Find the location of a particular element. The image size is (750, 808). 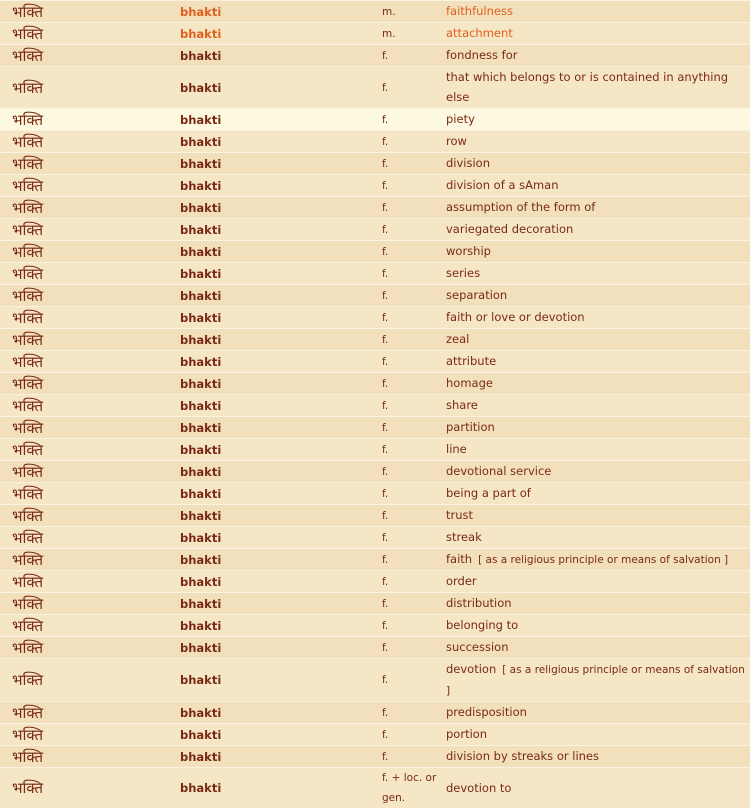

dictionary-row: भक्ति bhakti f. variegated decoration is located at coordinates (375, 230).